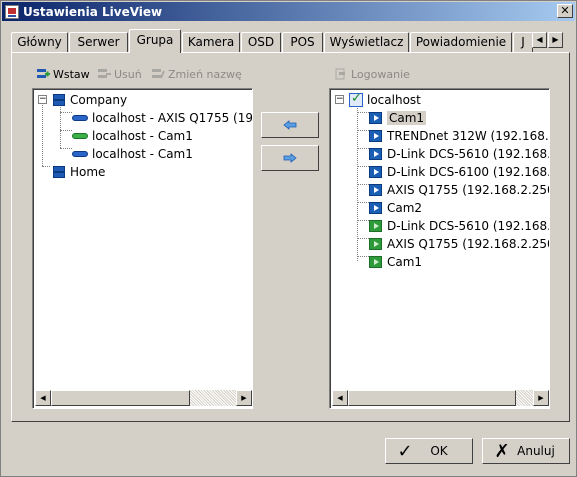  Describe the element at coordinates (429, 451) in the screenshot. I see `ok-button: ✓ OK` at that location.